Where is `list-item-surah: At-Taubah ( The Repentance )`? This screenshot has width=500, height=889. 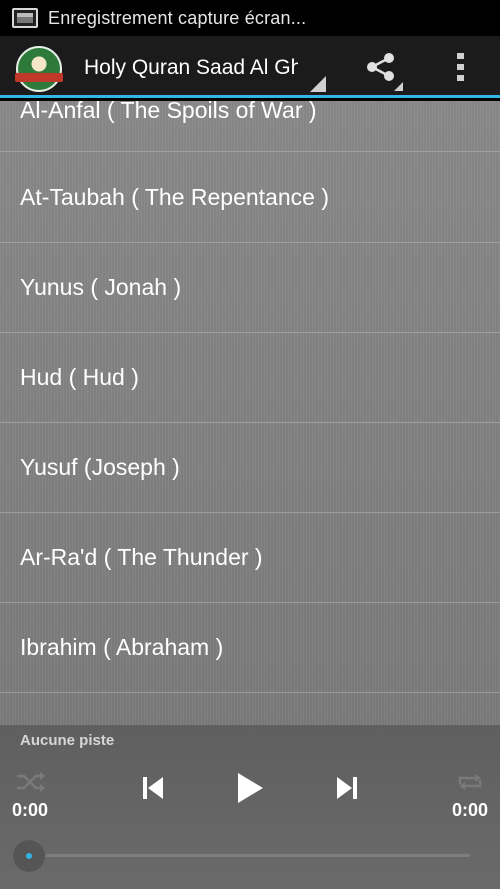 list-item-surah: At-Taubah ( The Repentance ) is located at coordinates (250, 198).